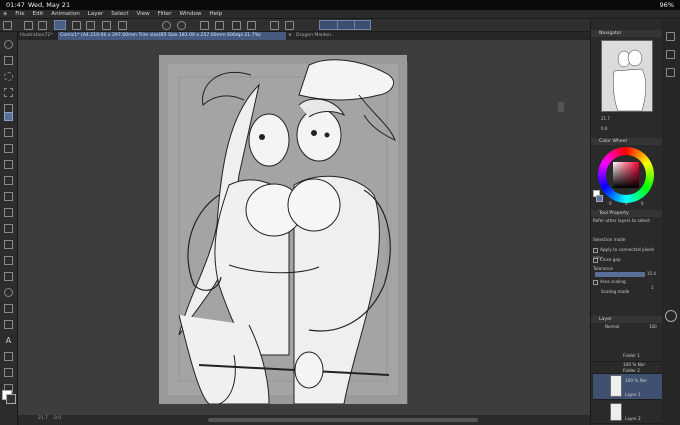 The image size is (680, 425). What do you see at coordinates (119, 14) in the screenshot?
I see `menu-select: Select` at bounding box center [119, 14].